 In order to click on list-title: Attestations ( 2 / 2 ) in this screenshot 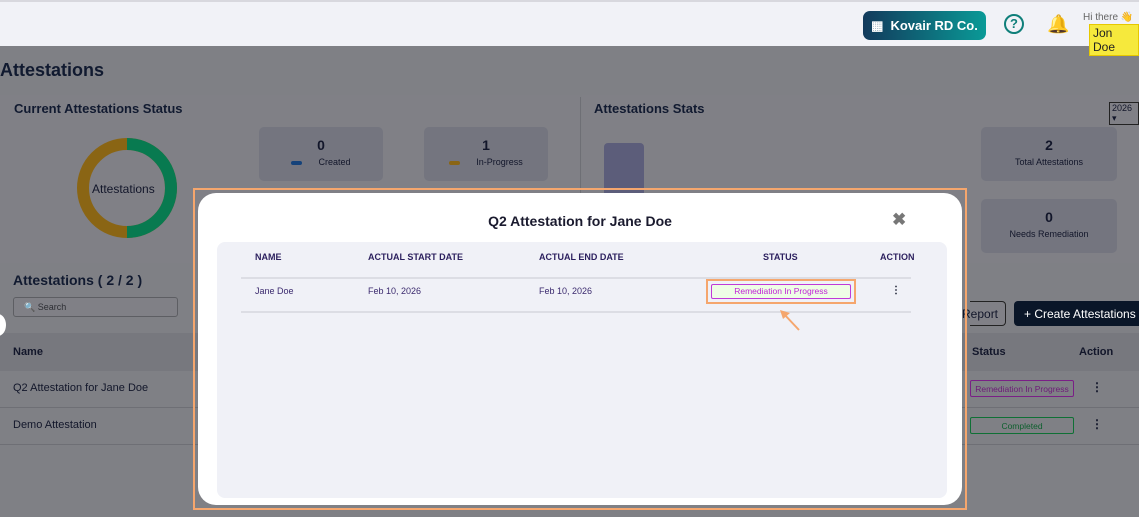, I will do `click(78, 280)`.